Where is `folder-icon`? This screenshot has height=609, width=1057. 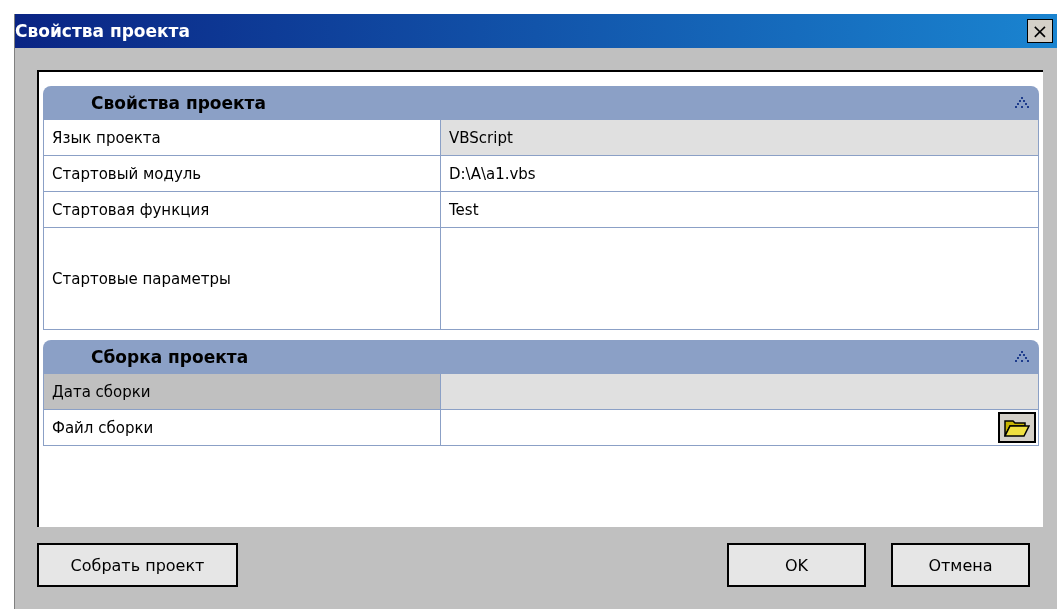
folder-icon is located at coordinates (1017, 427).